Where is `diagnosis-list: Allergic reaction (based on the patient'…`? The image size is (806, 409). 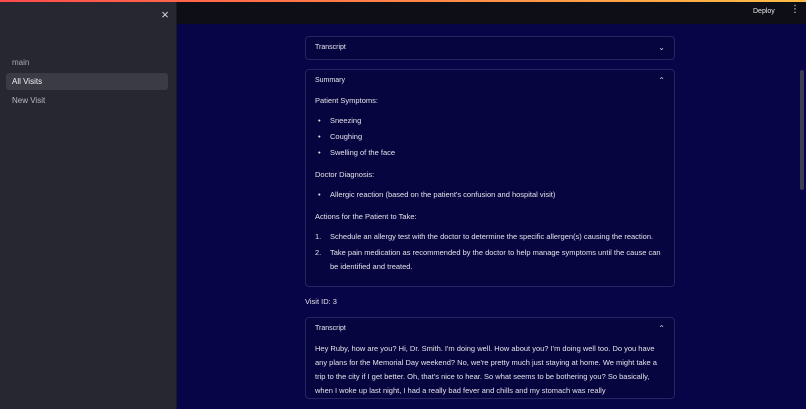
diagnosis-list: Allergic reaction (based on the patient'… is located at coordinates (490, 195).